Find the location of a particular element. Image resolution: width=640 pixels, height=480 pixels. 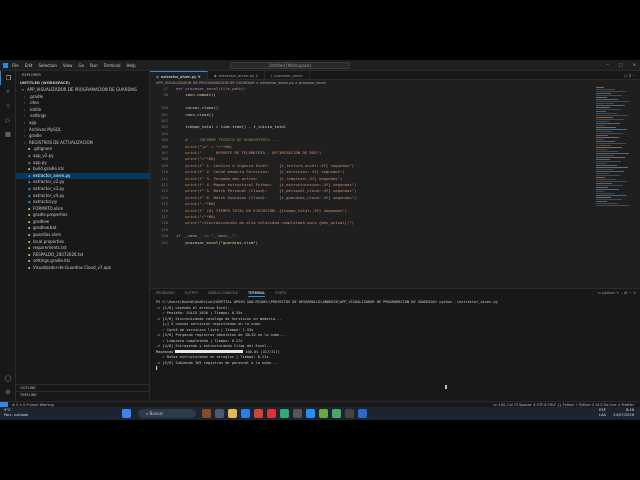

vscode-taskbar-icon is located at coordinates (310, 413).